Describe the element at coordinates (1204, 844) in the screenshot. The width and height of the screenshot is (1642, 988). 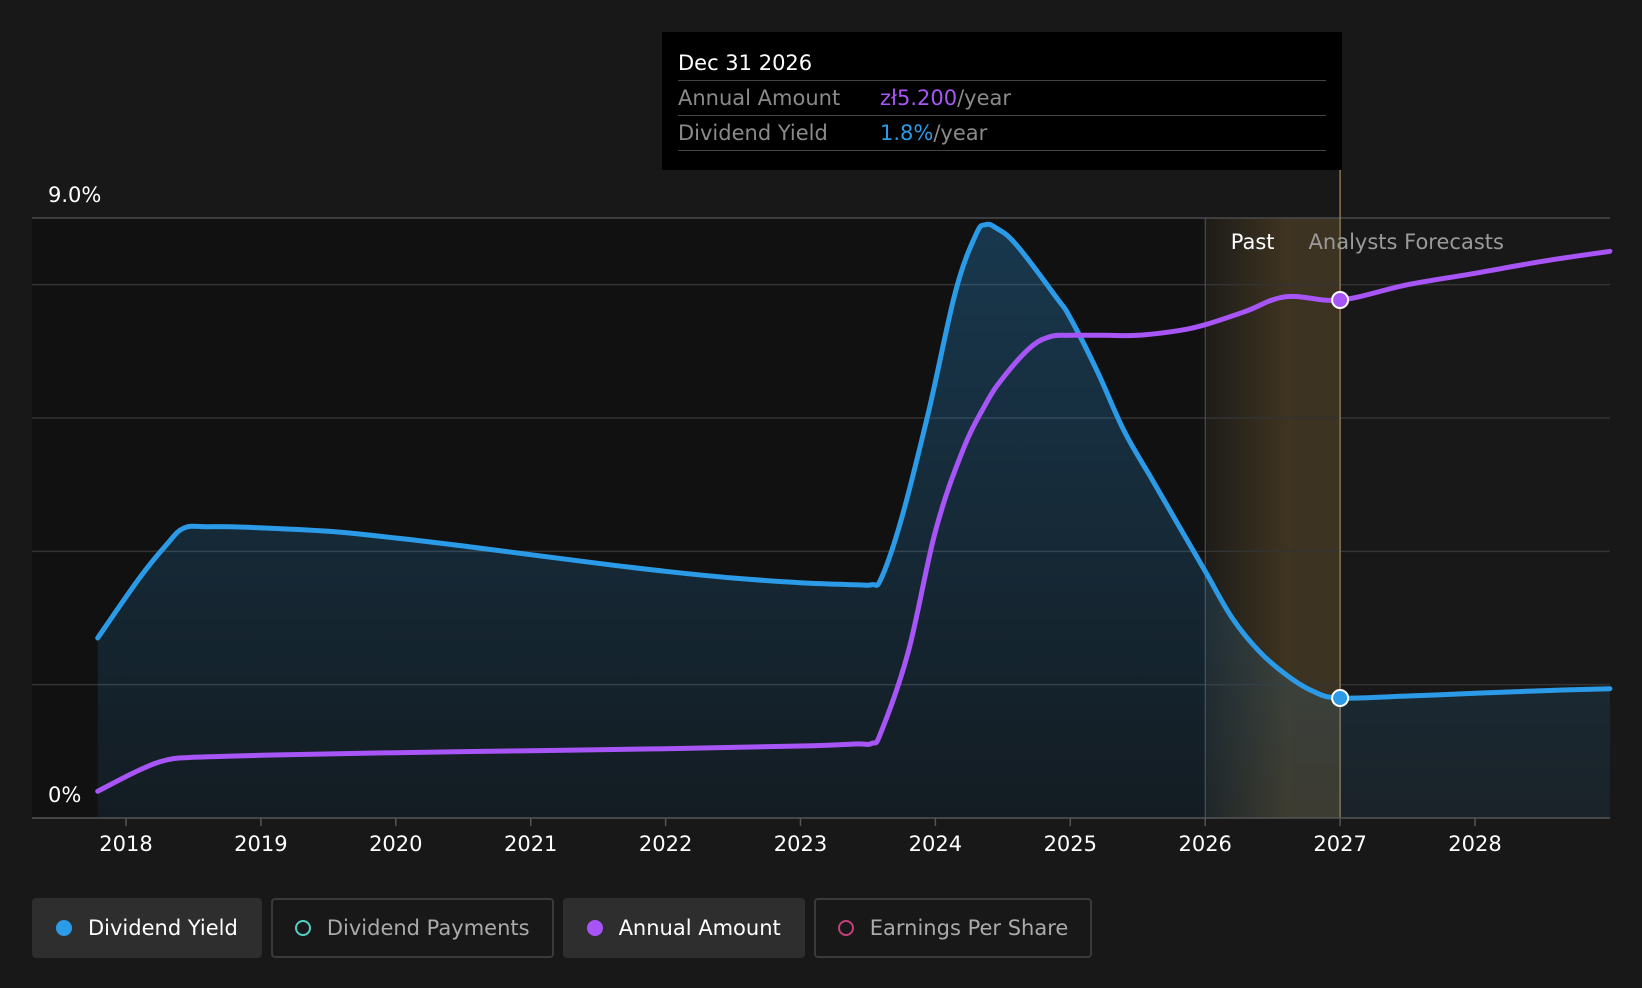
I see `x-tick-label: 2026` at that location.